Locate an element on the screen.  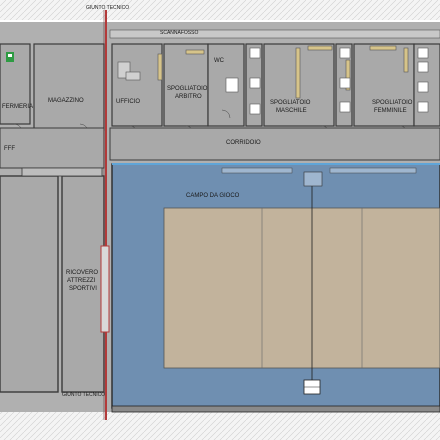
ricovero-label-1: RICOVERO is located at coordinates (82, 273).